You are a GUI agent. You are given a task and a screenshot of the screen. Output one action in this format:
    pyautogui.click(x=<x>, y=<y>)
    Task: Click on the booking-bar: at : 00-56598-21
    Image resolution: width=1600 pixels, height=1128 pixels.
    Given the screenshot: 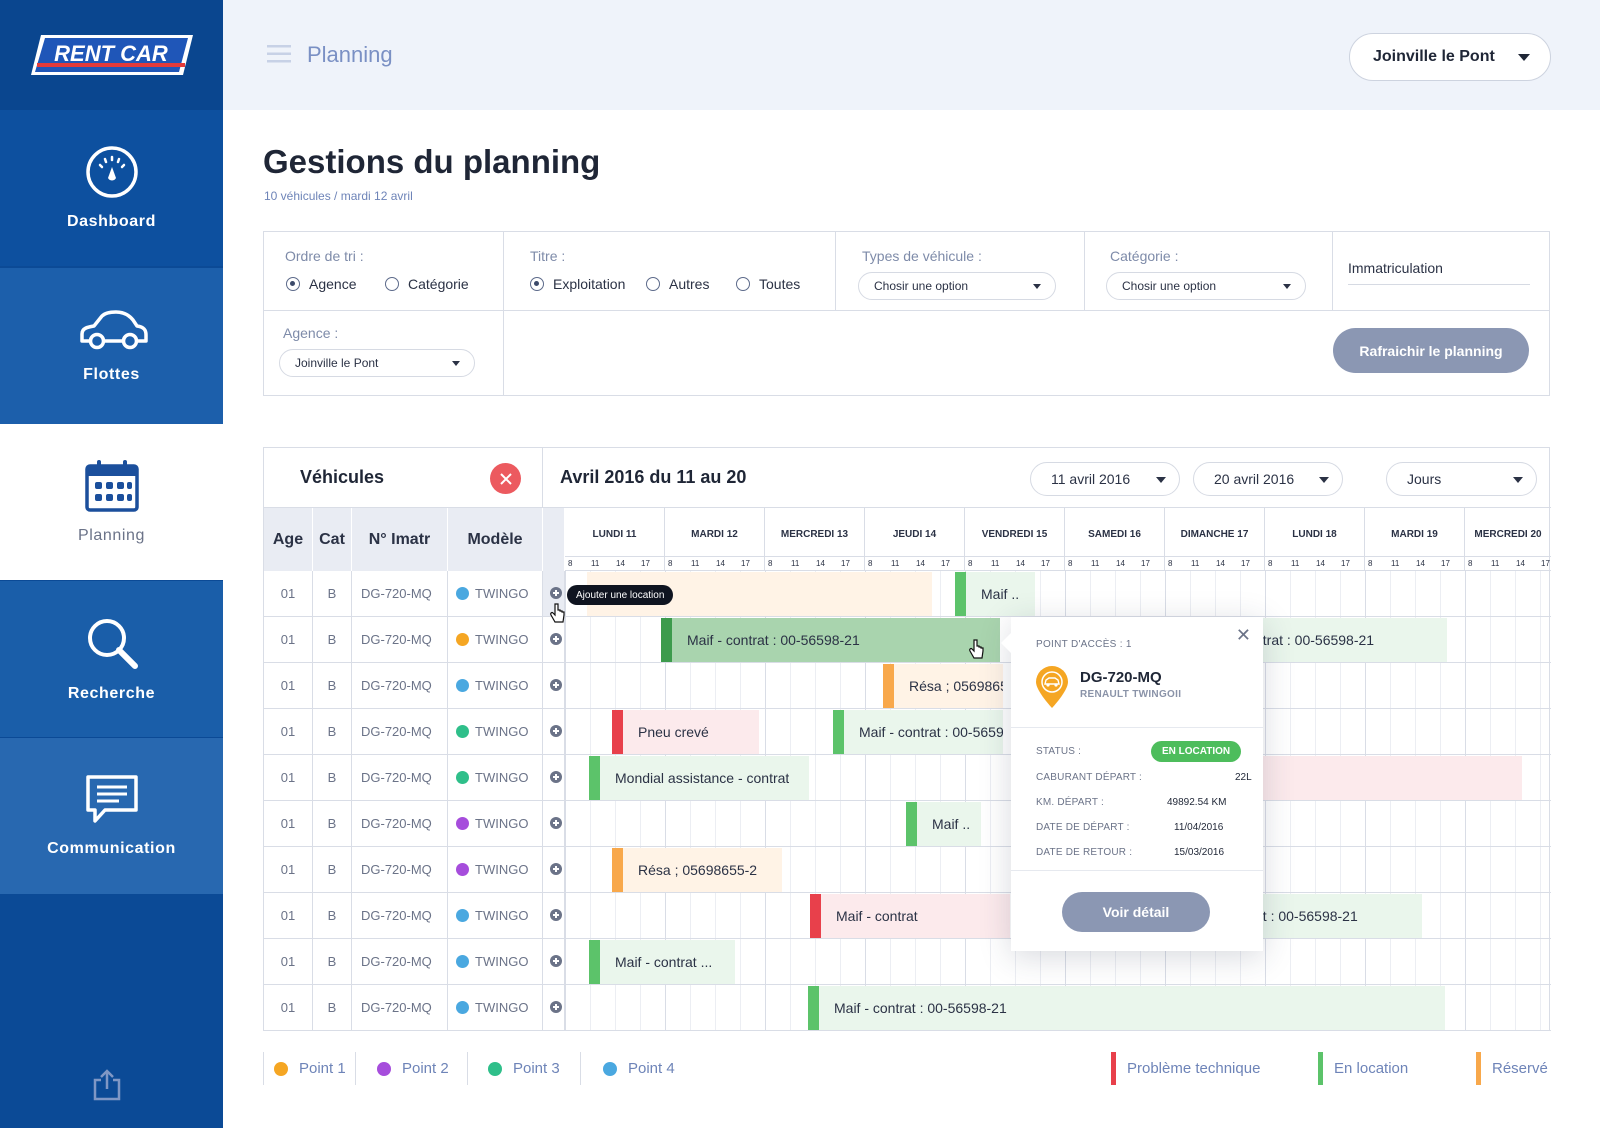 What is the action you would take?
    pyautogui.click(x=1336, y=916)
    